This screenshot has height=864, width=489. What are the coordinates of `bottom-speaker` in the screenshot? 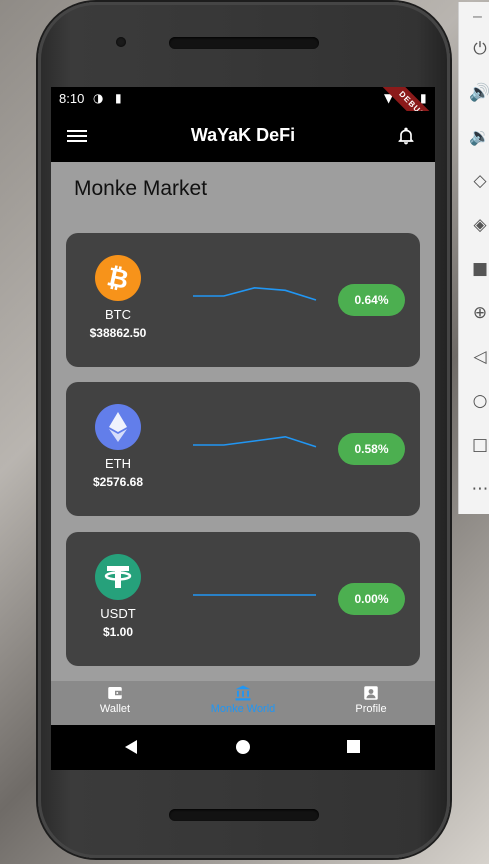 It's located at (244, 815).